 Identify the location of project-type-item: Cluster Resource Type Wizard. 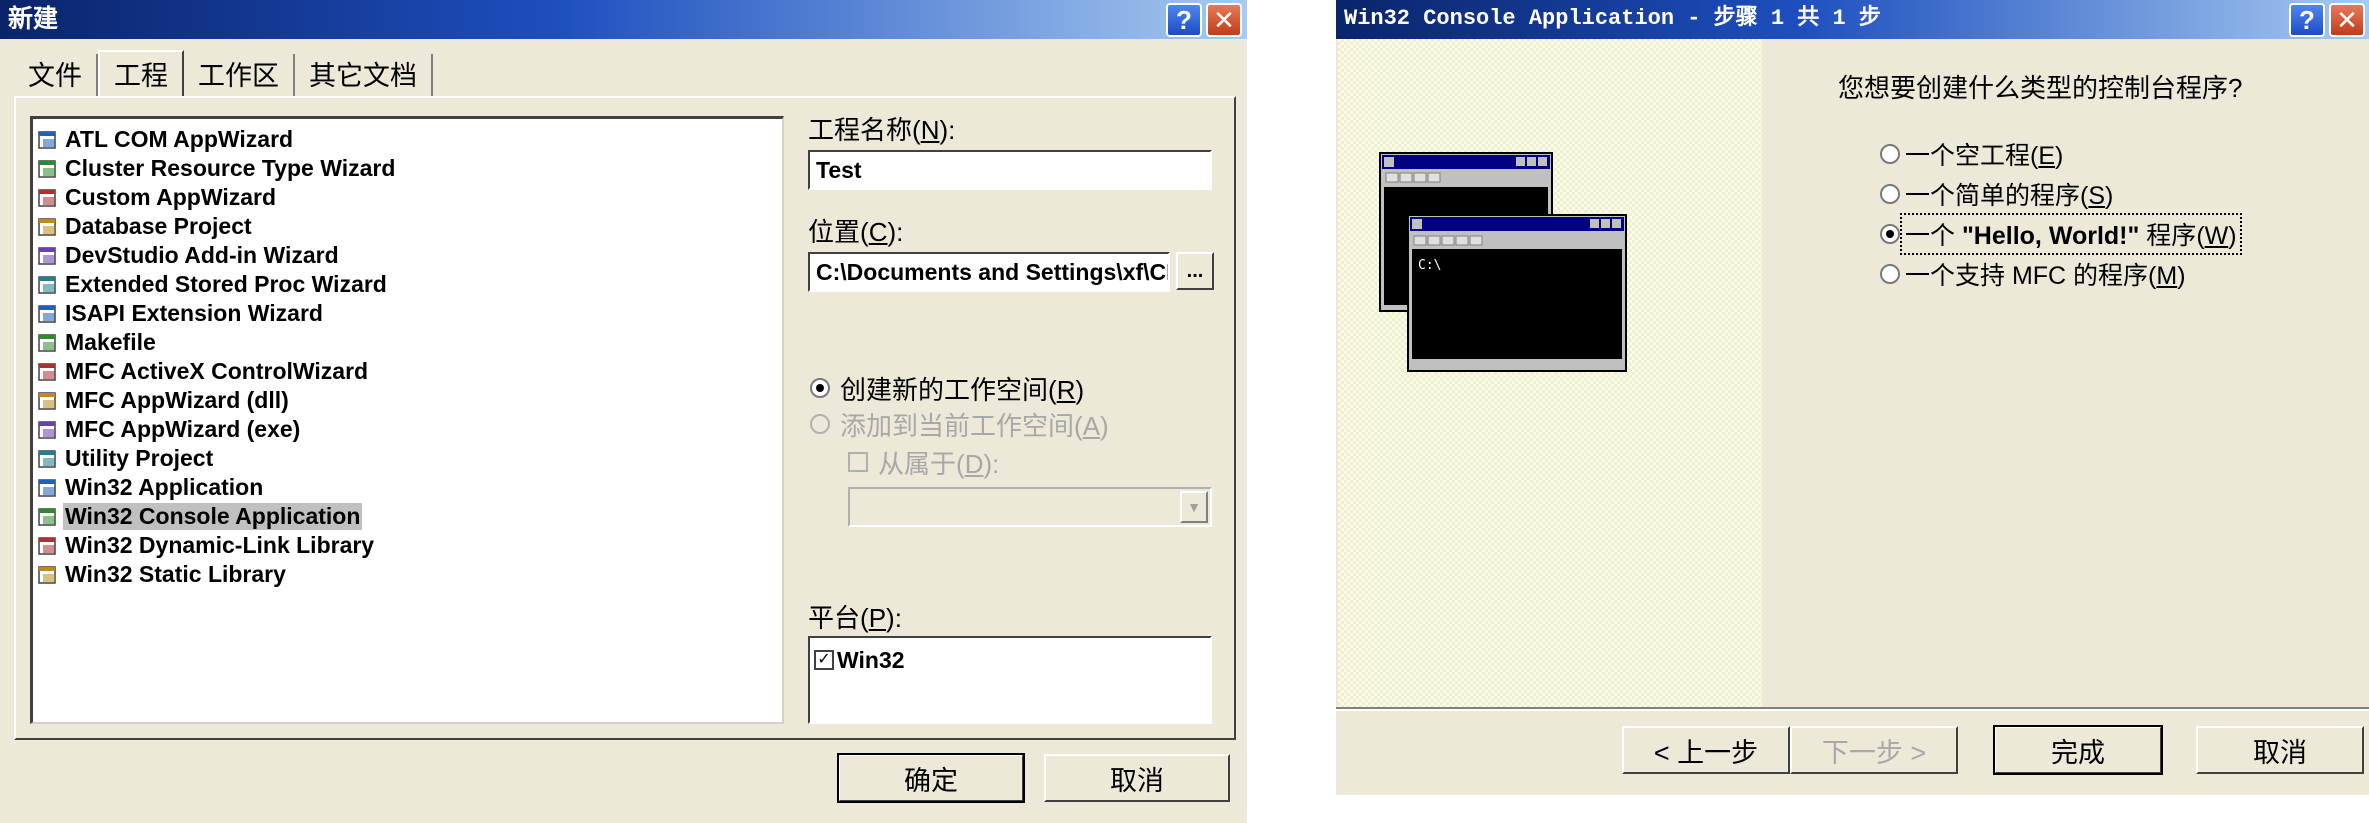
(217, 168).